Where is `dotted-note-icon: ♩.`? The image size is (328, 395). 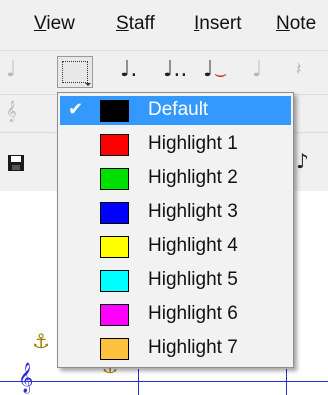
dotted-note-icon: ♩. is located at coordinates (128, 69).